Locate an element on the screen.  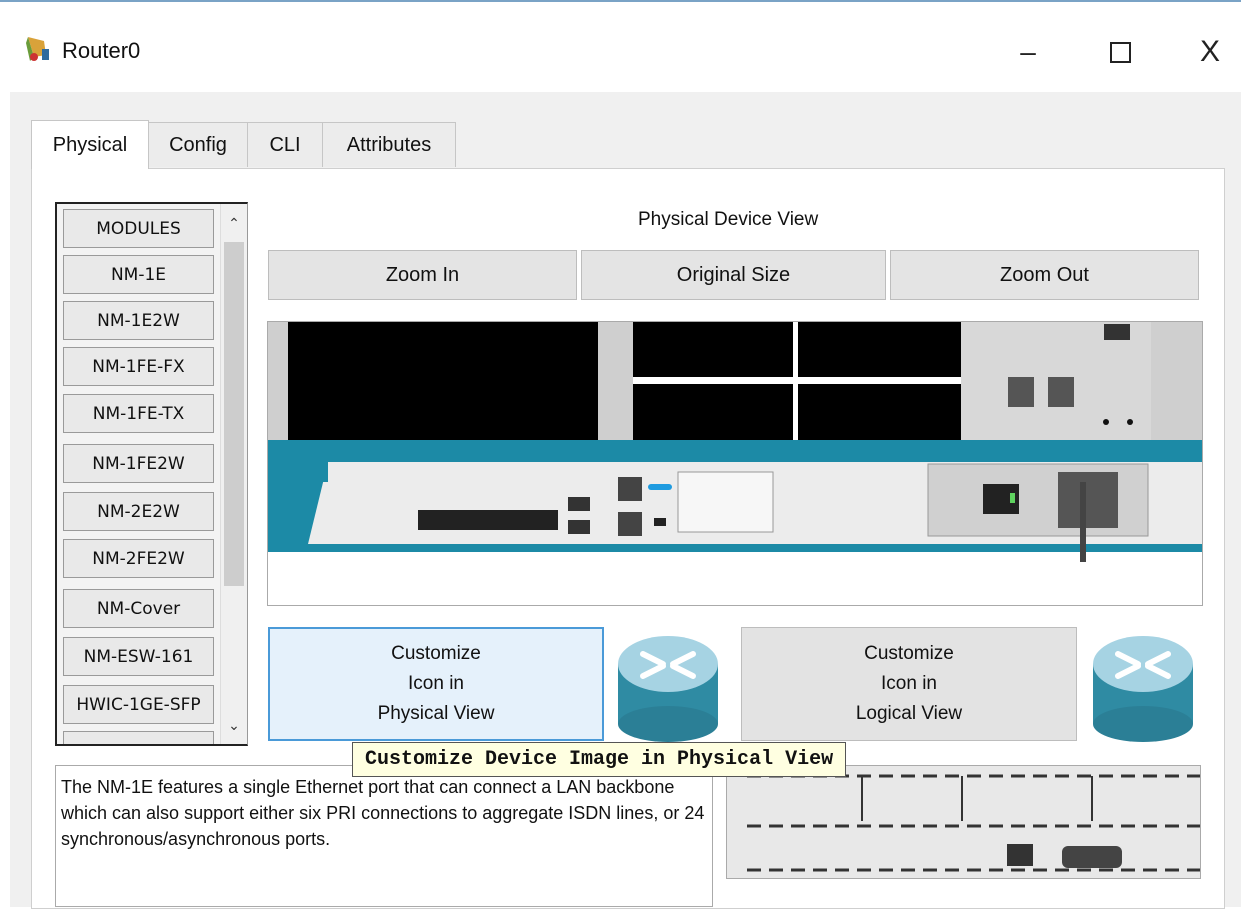
module-item-nm-1fe-fx: NM-1FE-FX is located at coordinates (138, 366).